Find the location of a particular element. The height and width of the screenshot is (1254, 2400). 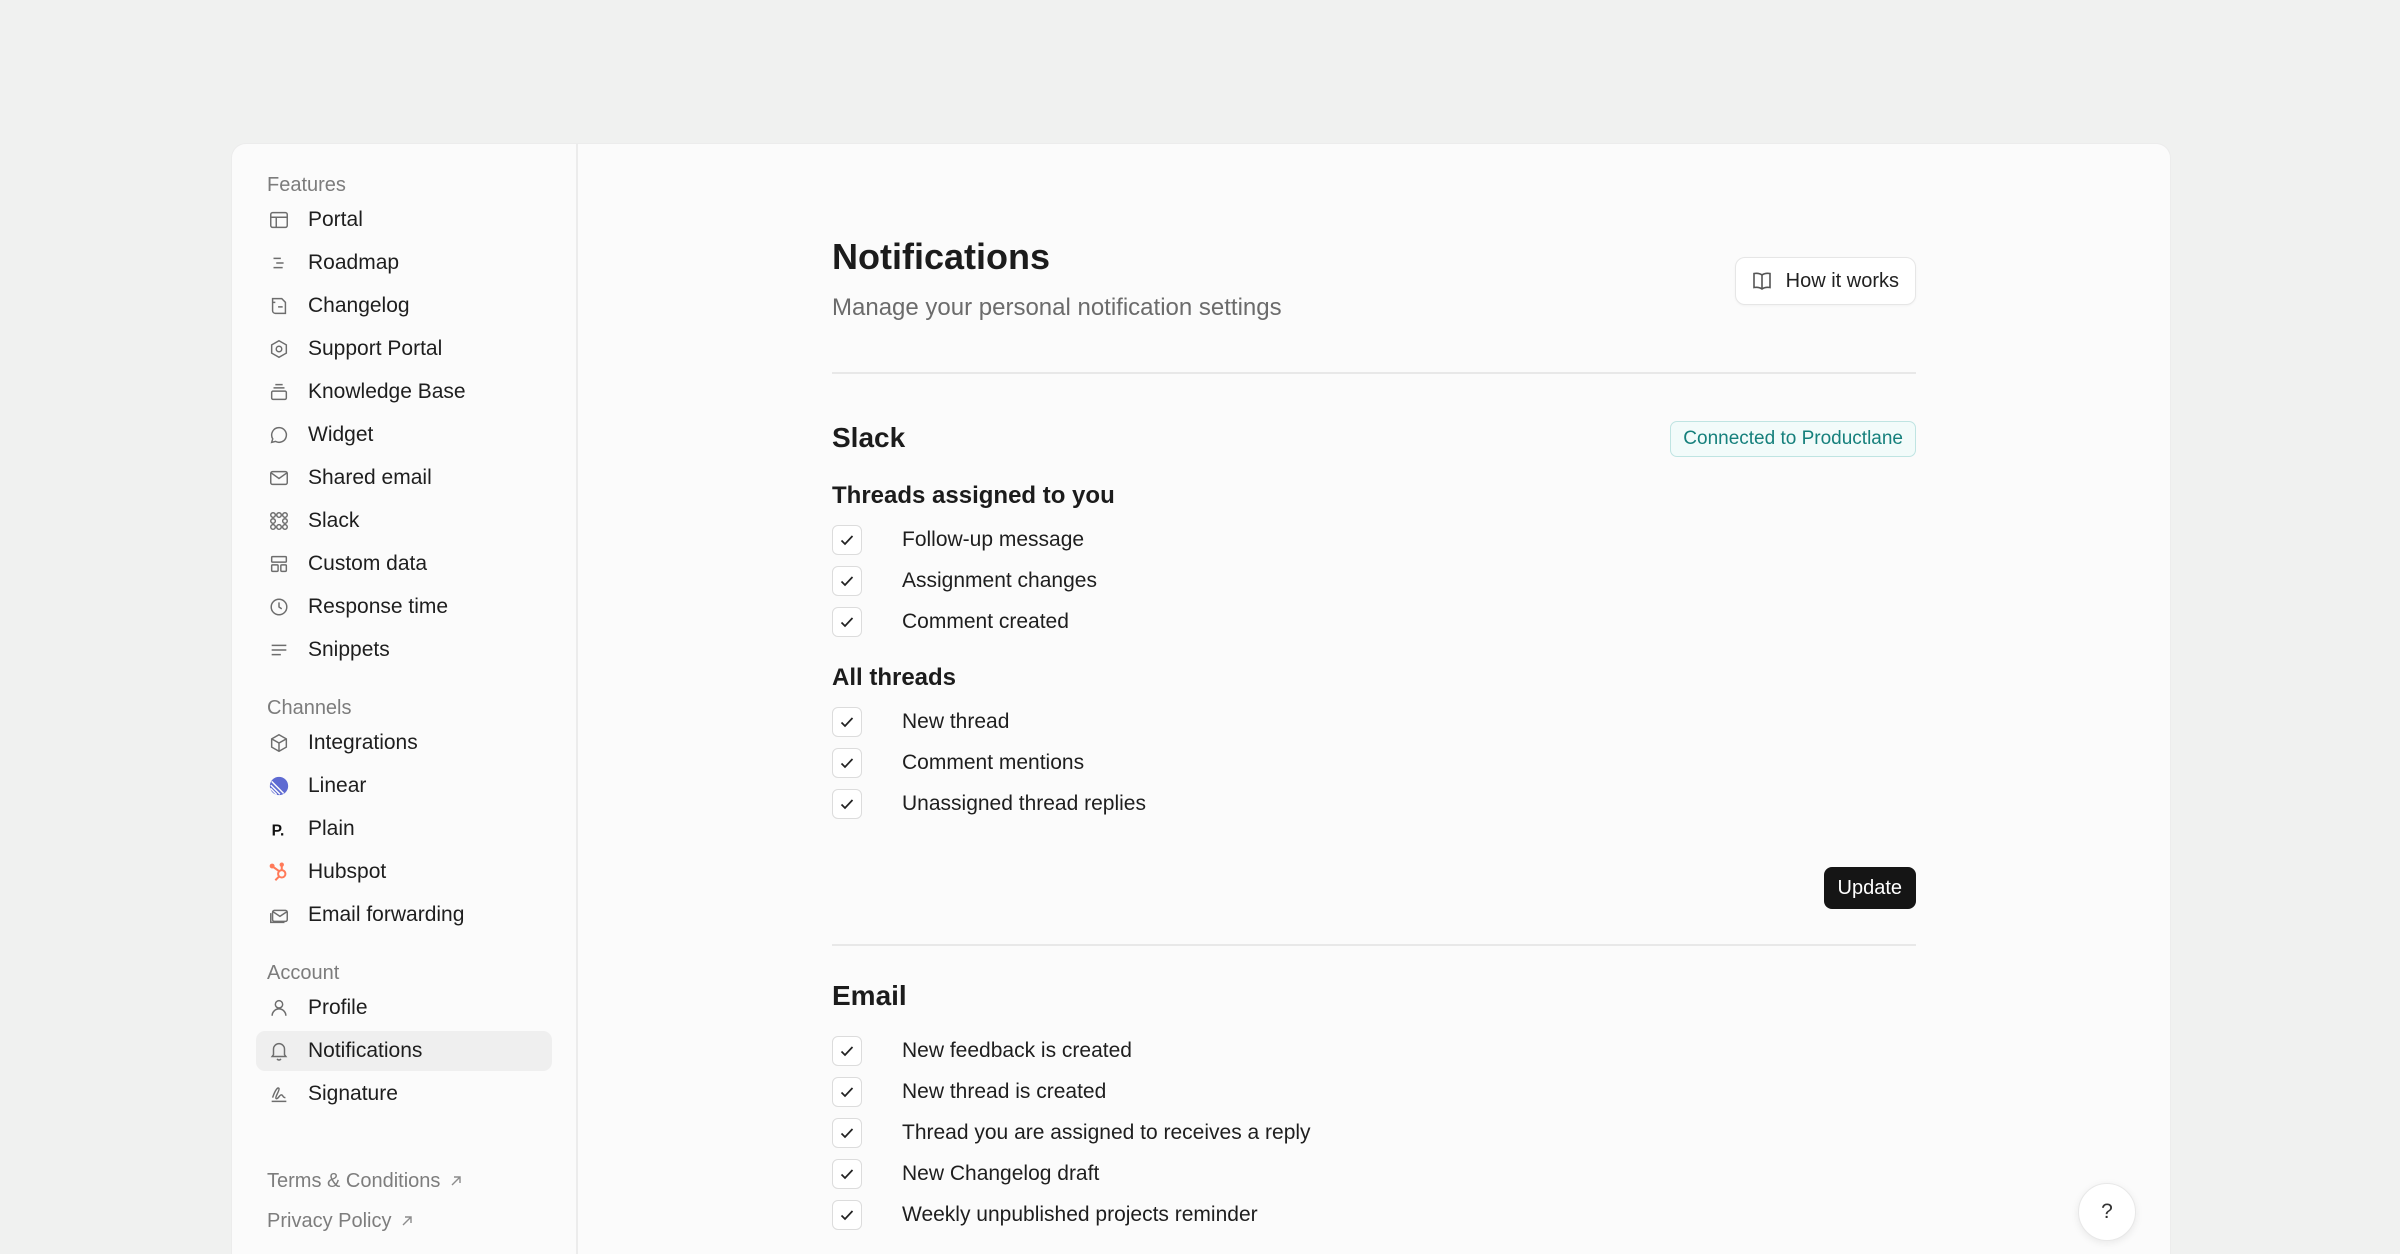

sidebar-item-knowledge-base: Knowledge Base is located at coordinates (404, 392).